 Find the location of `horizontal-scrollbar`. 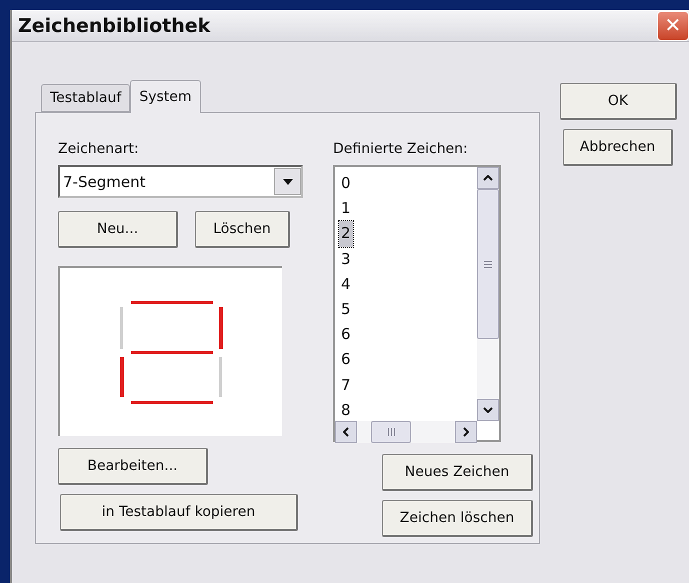

horizontal-scrollbar is located at coordinates (406, 432).